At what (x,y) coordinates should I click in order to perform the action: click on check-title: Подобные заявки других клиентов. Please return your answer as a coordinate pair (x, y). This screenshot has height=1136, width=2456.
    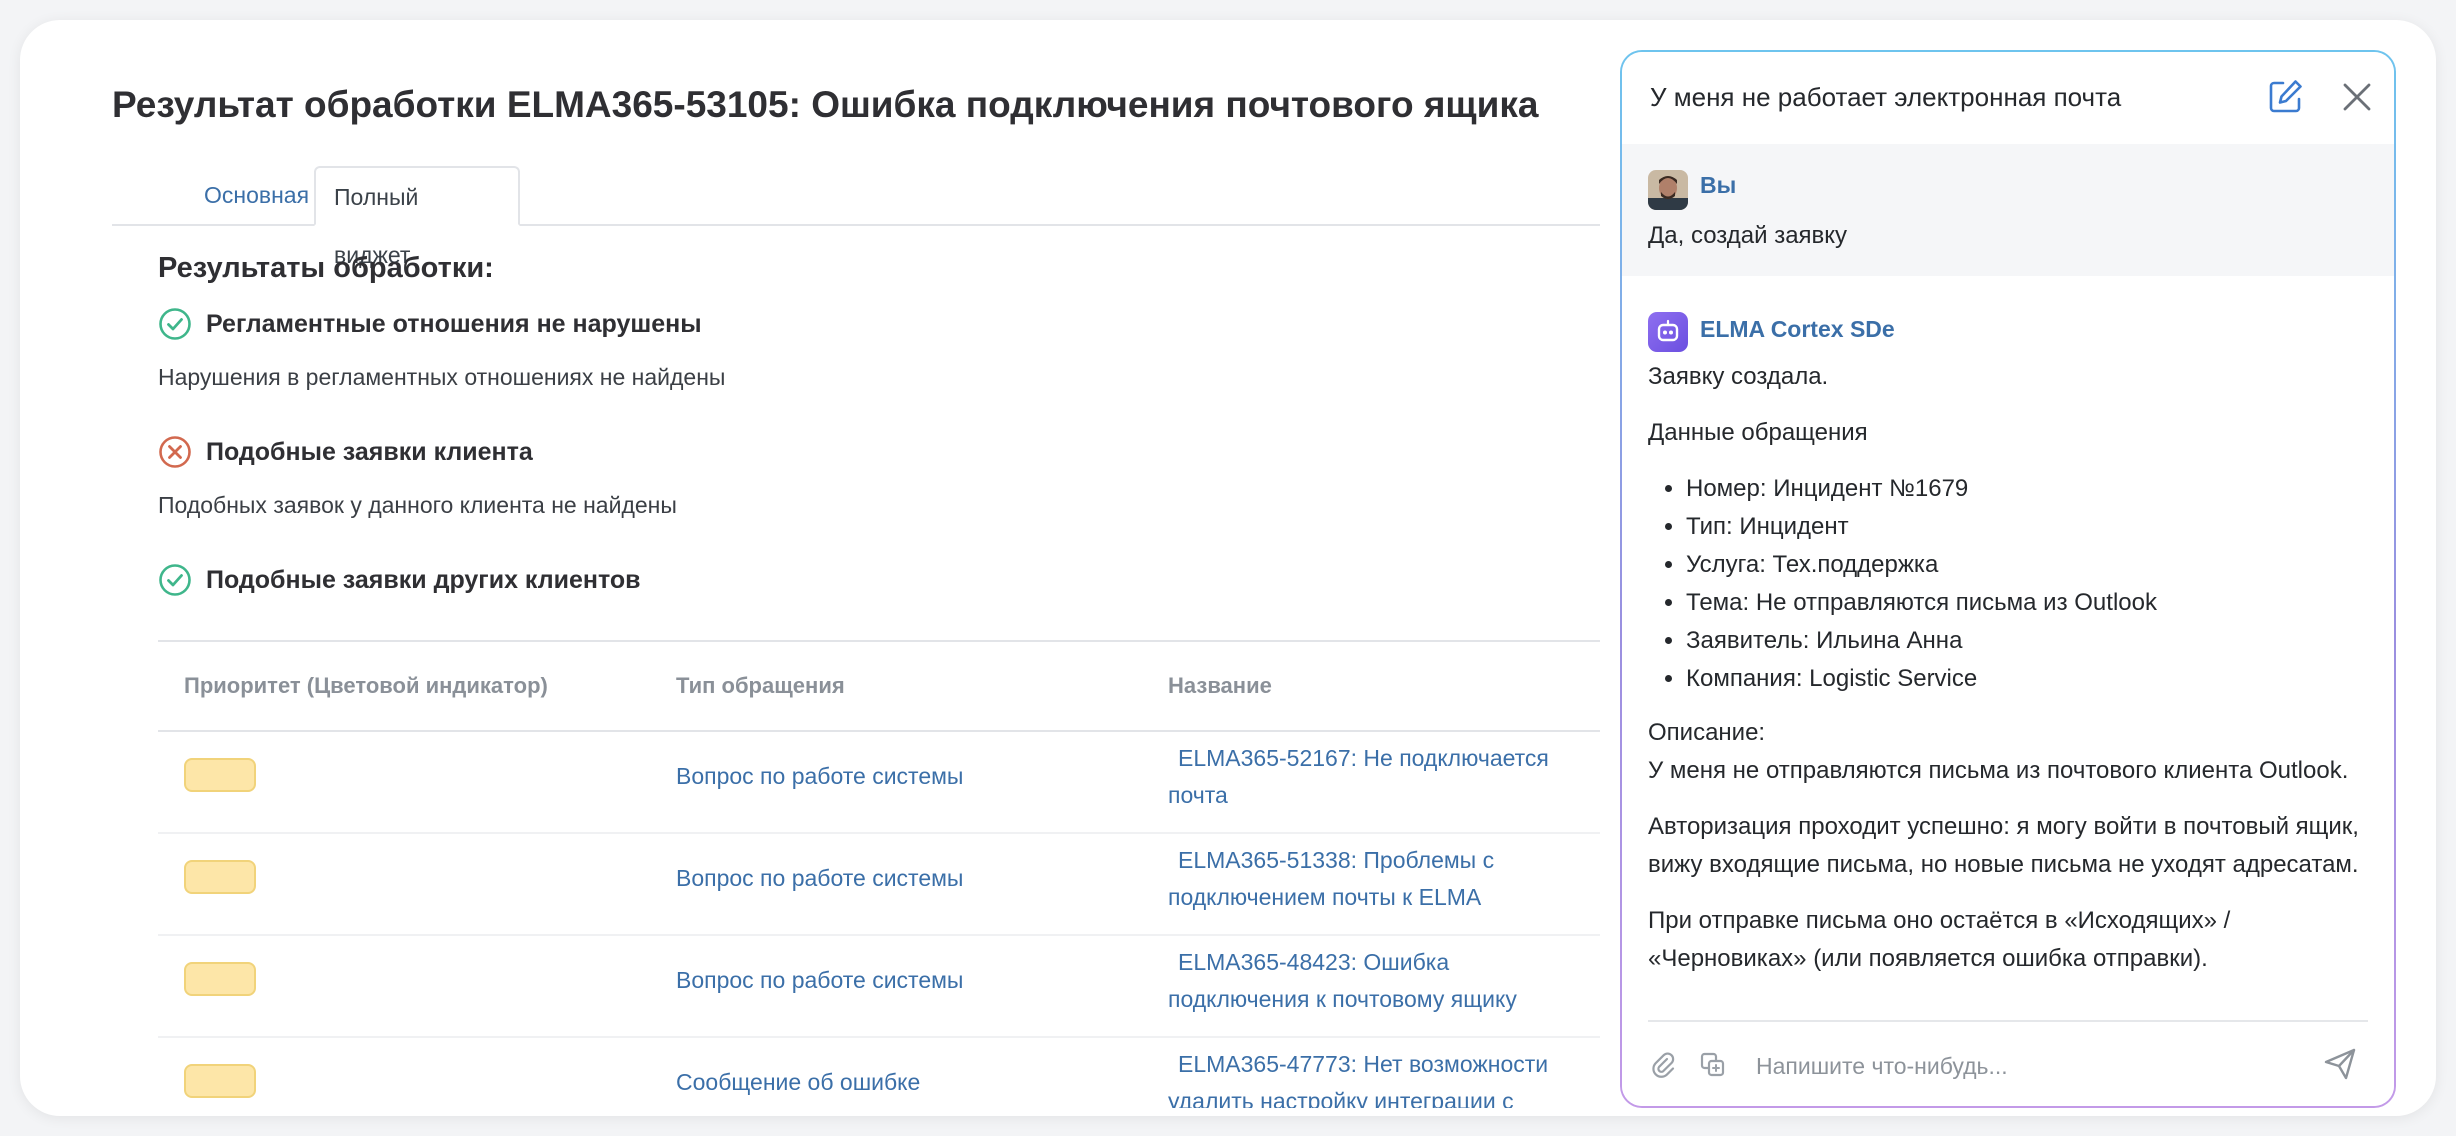
    Looking at the image, I should click on (423, 579).